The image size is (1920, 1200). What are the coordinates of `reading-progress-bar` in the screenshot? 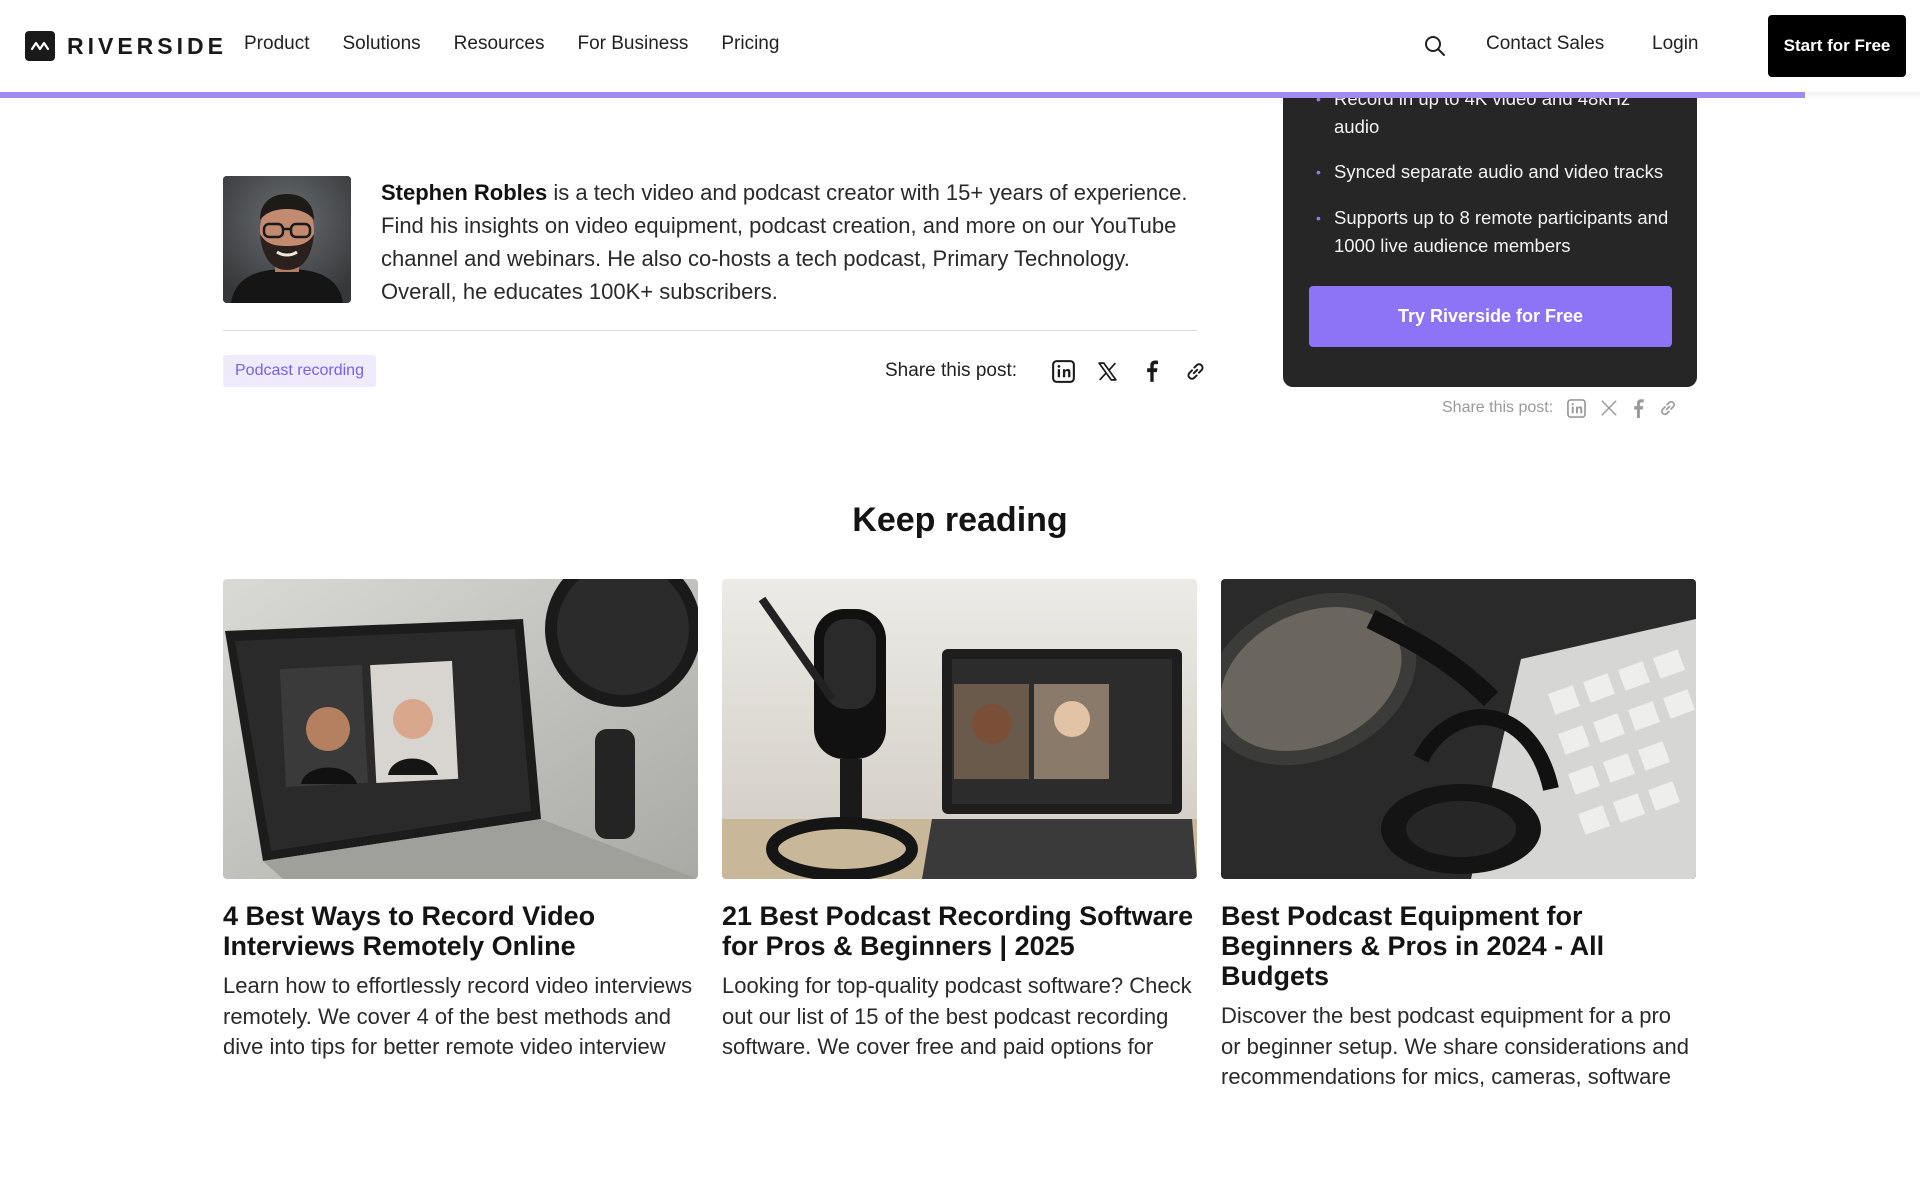 It's located at (902, 95).